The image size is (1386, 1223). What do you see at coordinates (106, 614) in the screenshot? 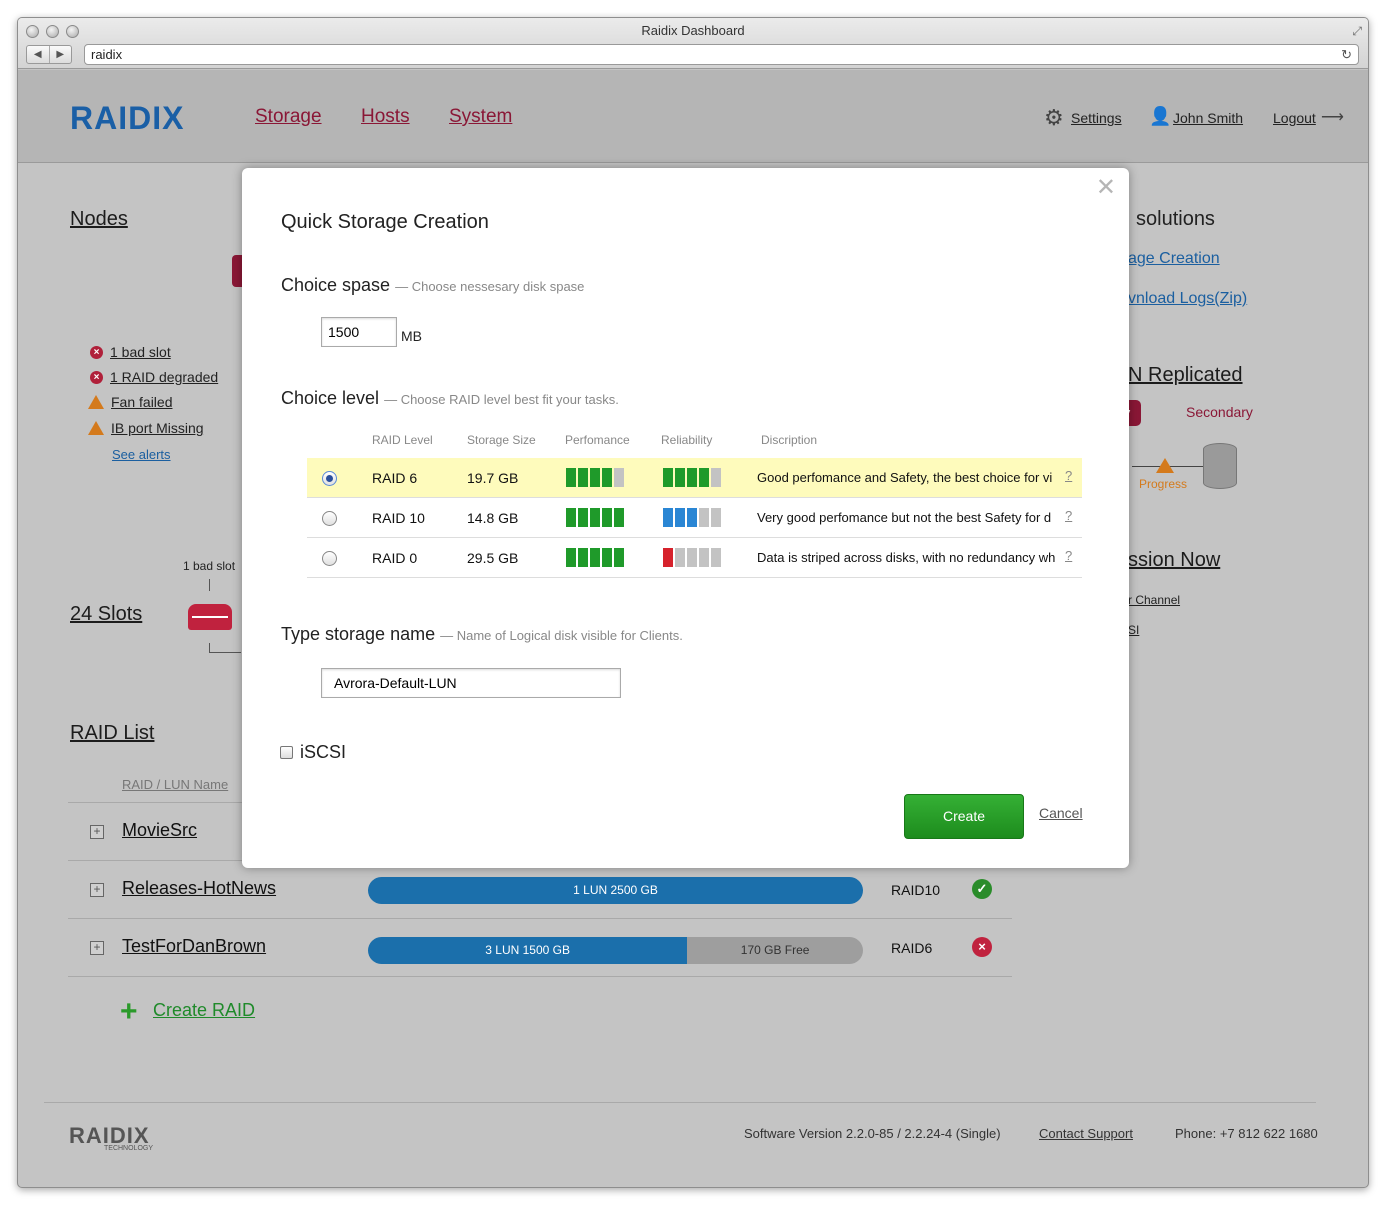
I see `slots-title: 24 Slots` at bounding box center [106, 614].